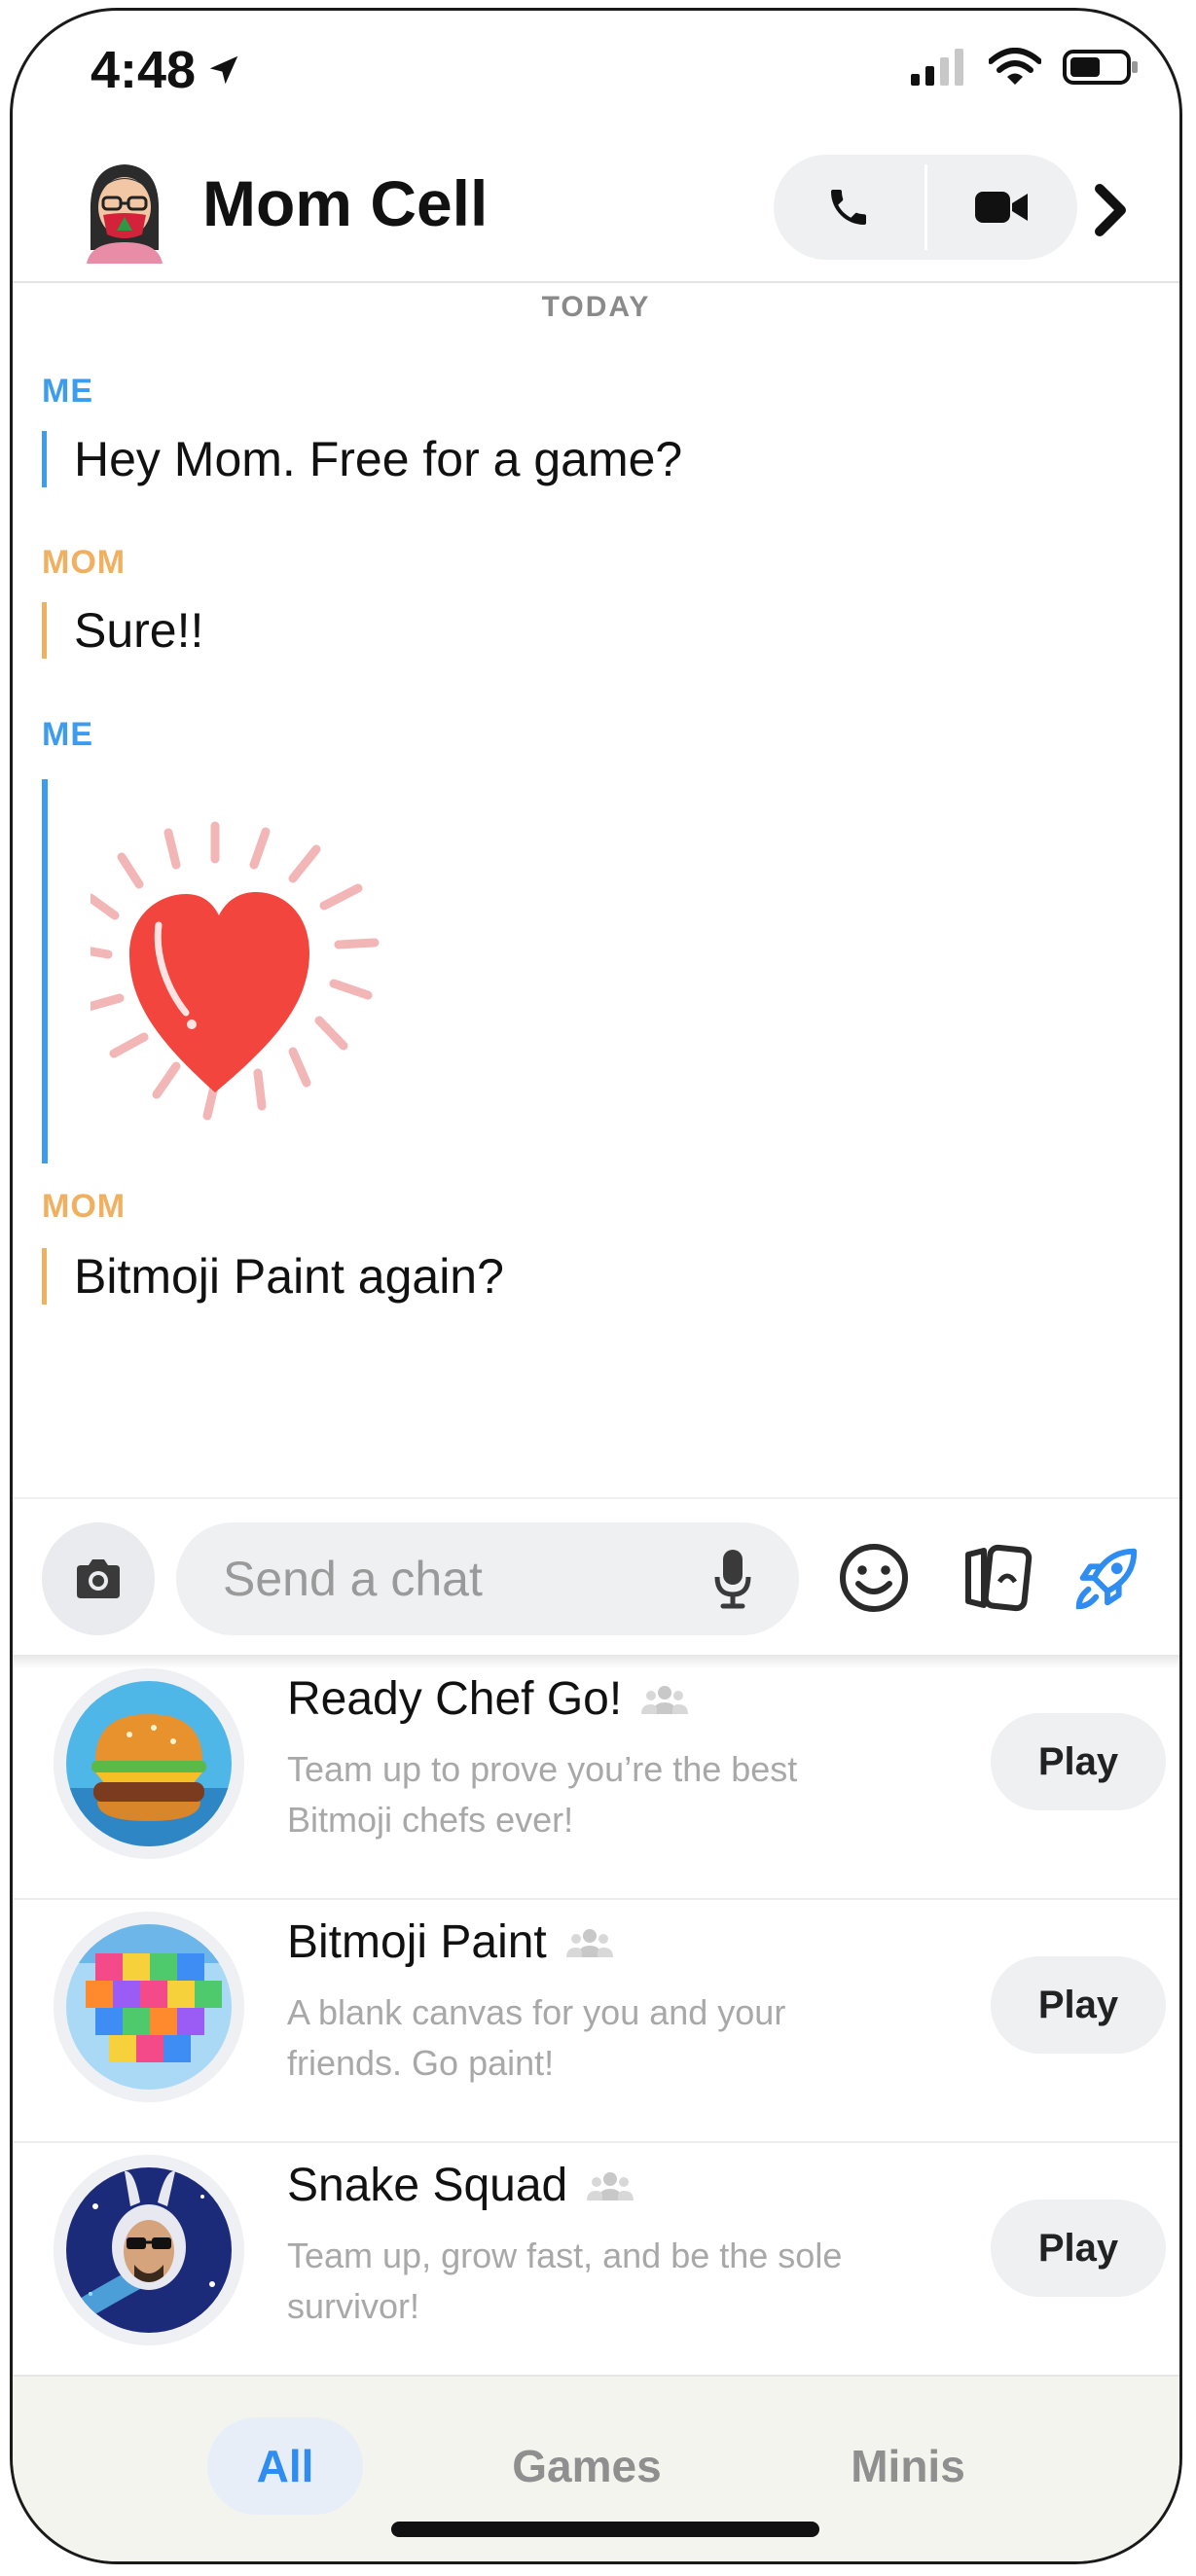  I want to click on chat-message: Bitmoji Paint again?, so click(273, 1276).